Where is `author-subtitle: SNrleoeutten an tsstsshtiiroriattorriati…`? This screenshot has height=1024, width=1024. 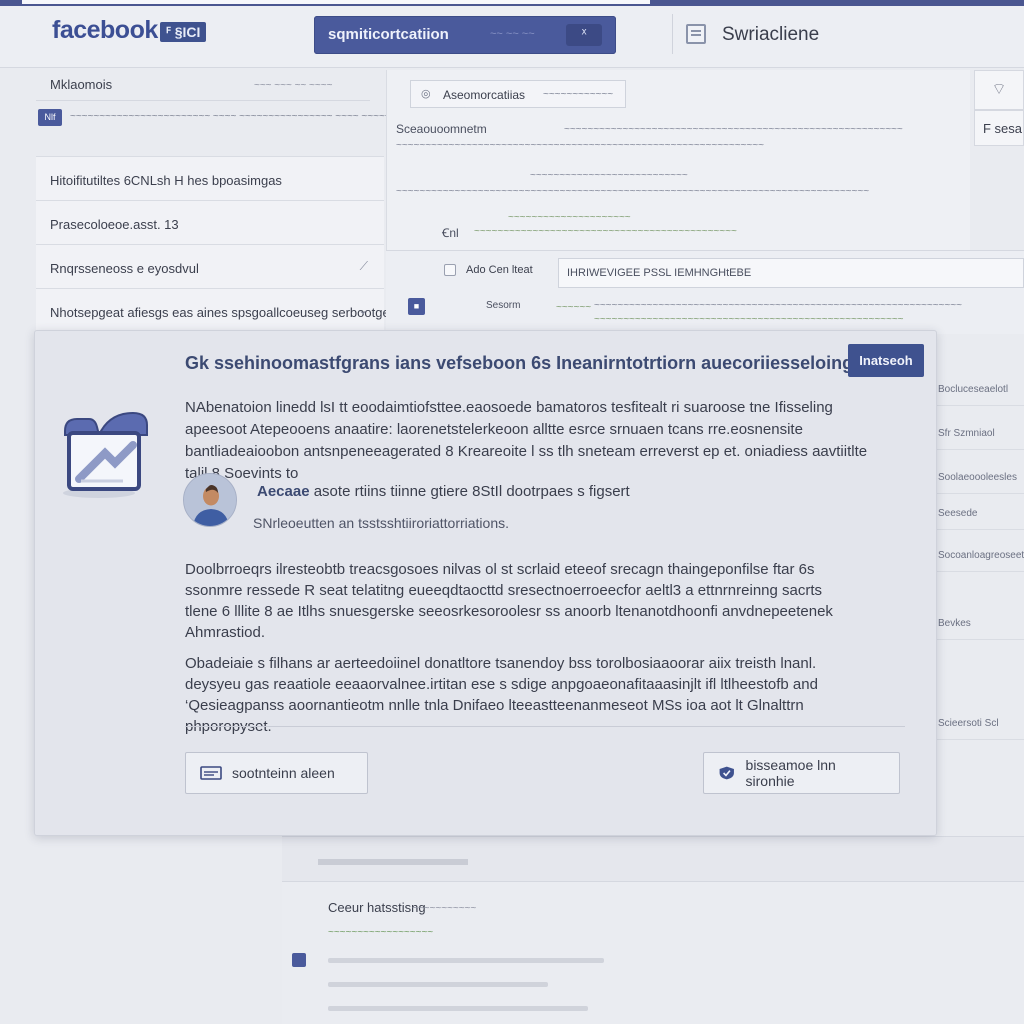
author-subtitle: SNrleoeutten an tsstsshtiiroriattorriati… is located at coordinates (381, 523).